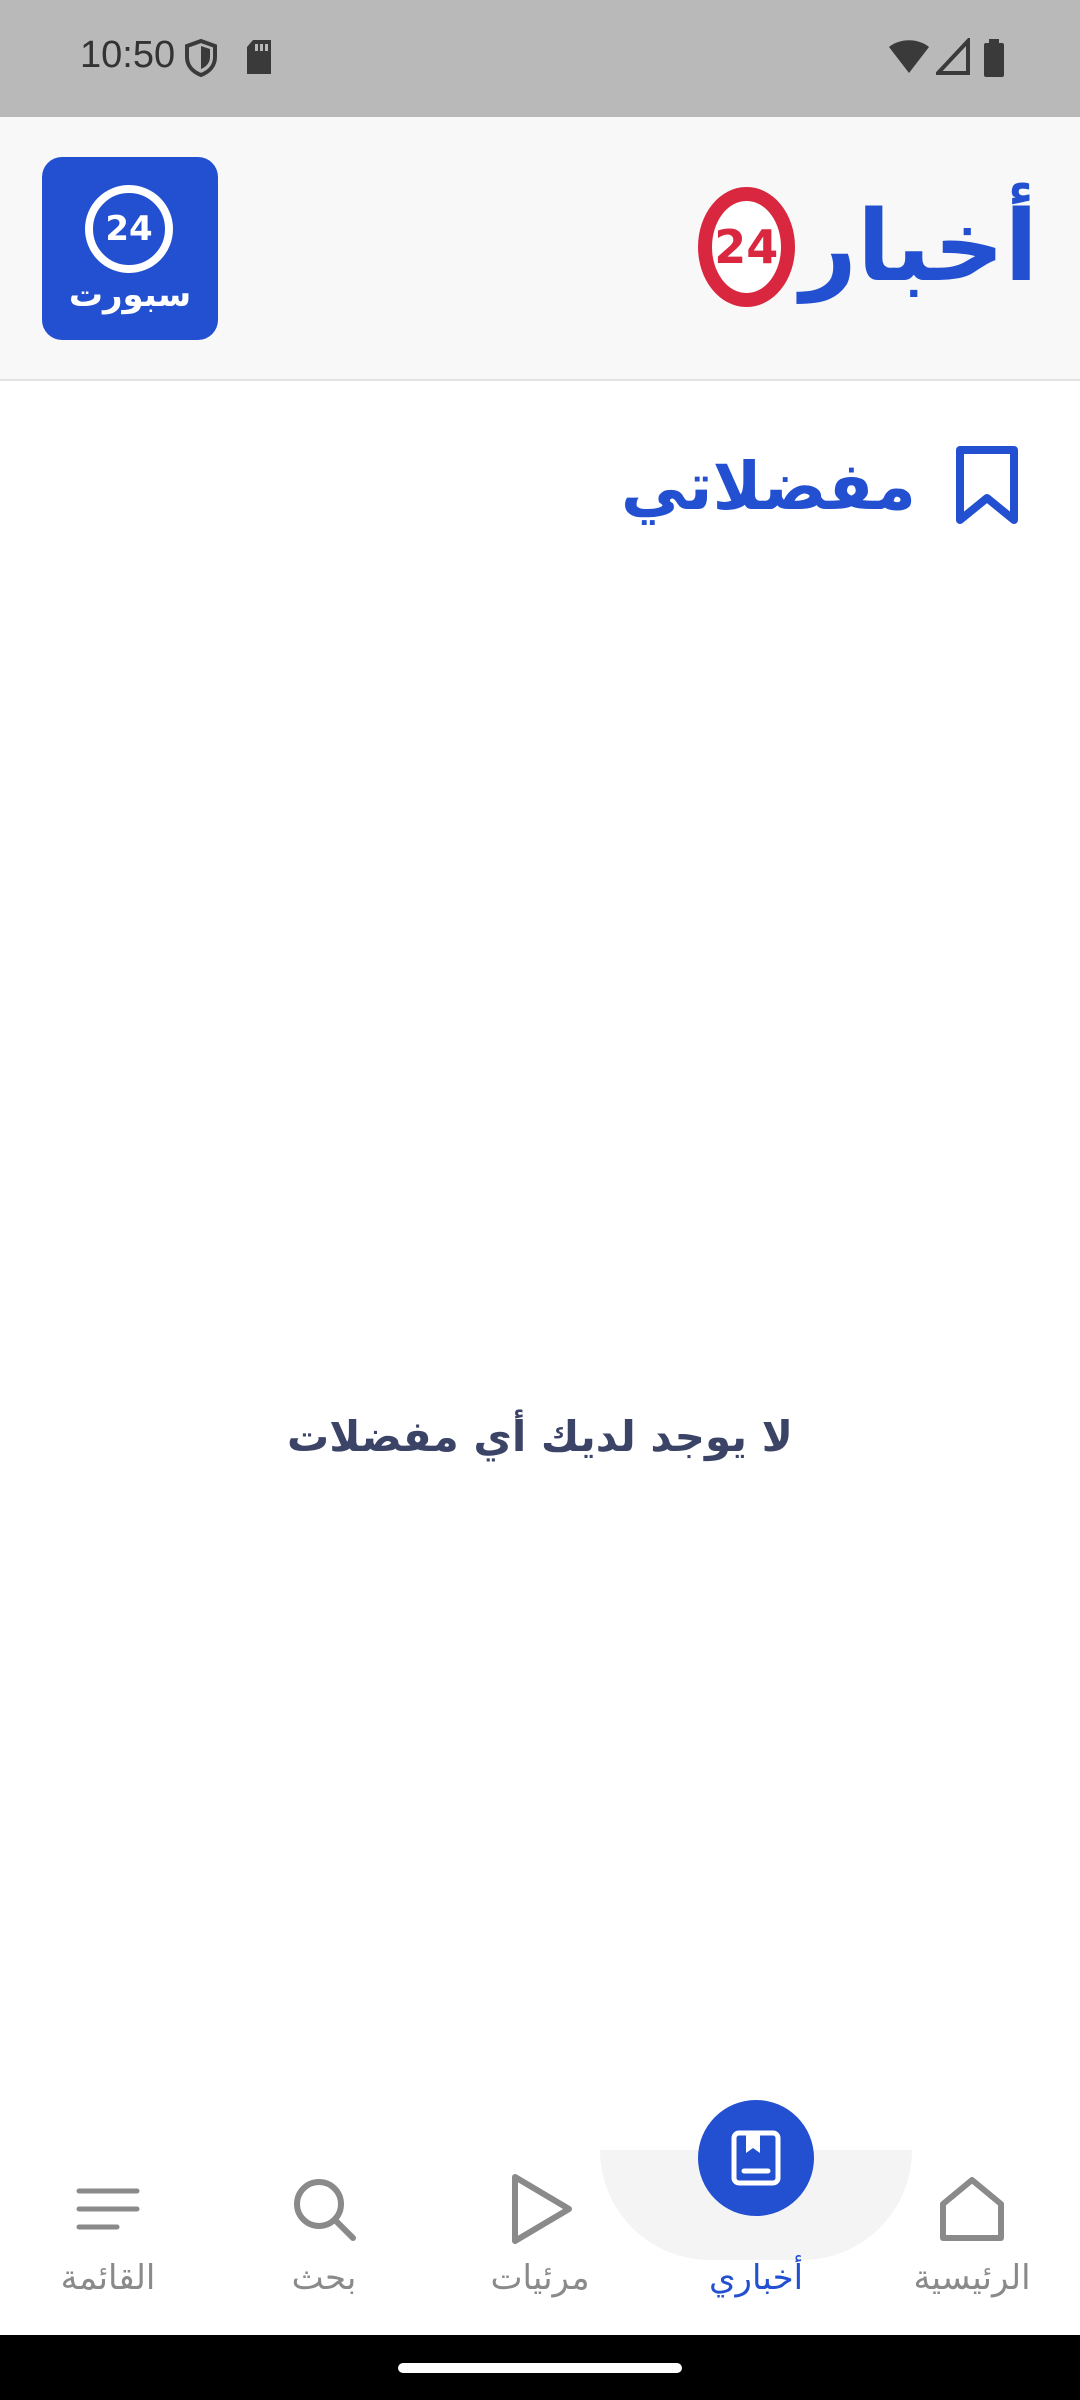 Image resolution: width=1080 pixels, height=2400 pixels. I want to click on shield-icon, so click(201, 58).